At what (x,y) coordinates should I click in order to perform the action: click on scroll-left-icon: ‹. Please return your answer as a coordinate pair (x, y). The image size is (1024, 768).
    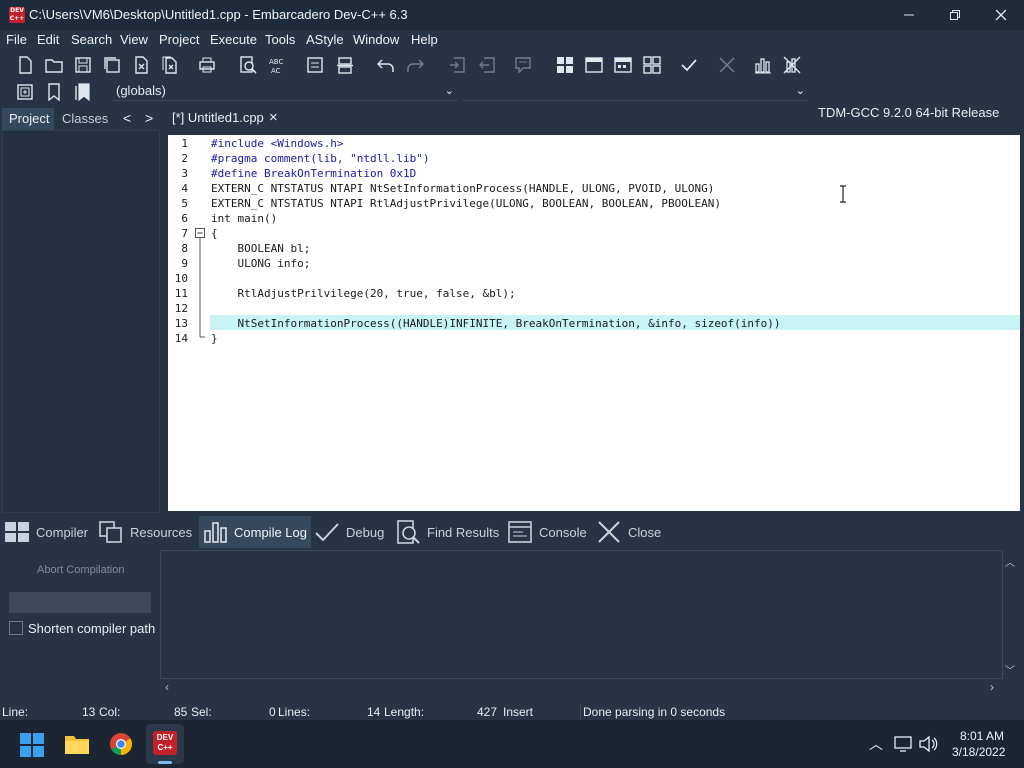
    Looking at the image, I should click on (167, 687).